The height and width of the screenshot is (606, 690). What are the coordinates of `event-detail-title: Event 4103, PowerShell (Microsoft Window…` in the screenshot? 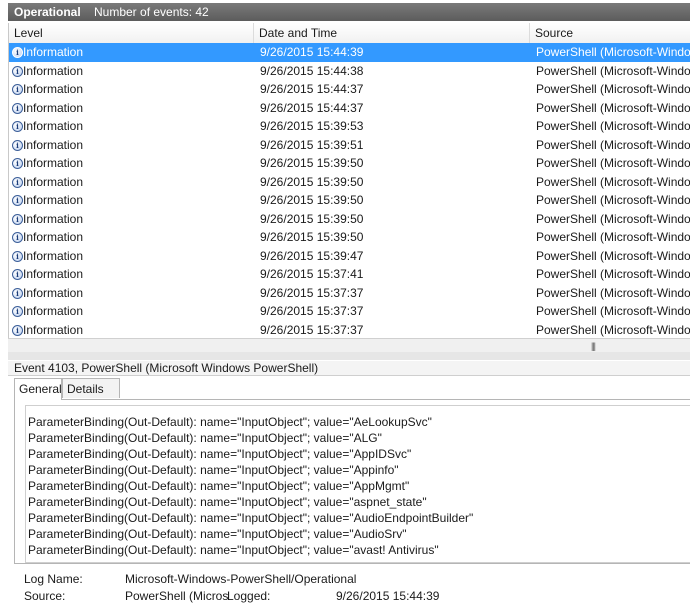 It's located at (349, 368).